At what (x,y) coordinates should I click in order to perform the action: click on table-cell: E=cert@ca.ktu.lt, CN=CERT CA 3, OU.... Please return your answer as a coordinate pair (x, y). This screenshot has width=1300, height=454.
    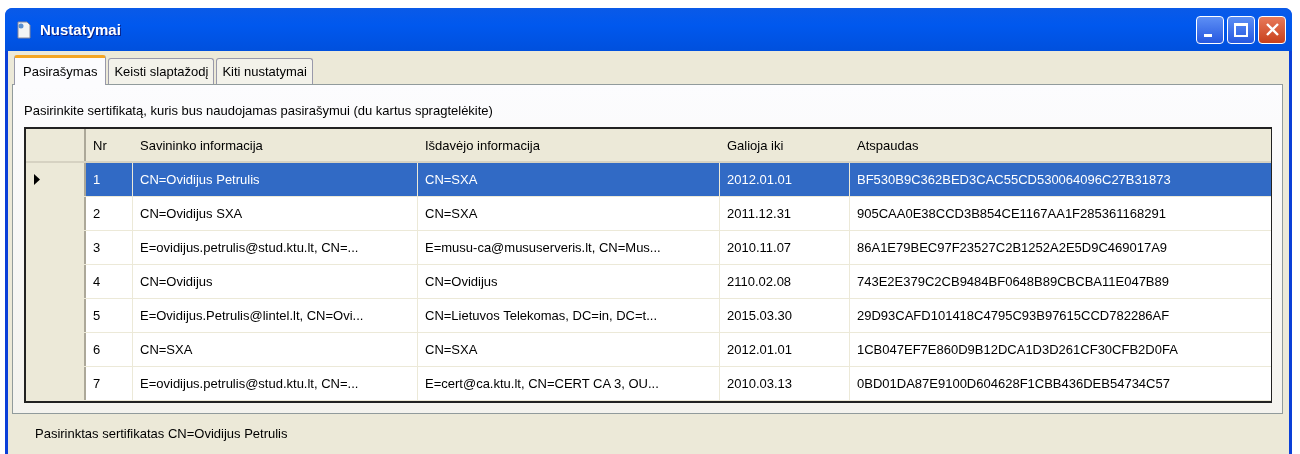
    Looking at the image, I should click on (569, 383).